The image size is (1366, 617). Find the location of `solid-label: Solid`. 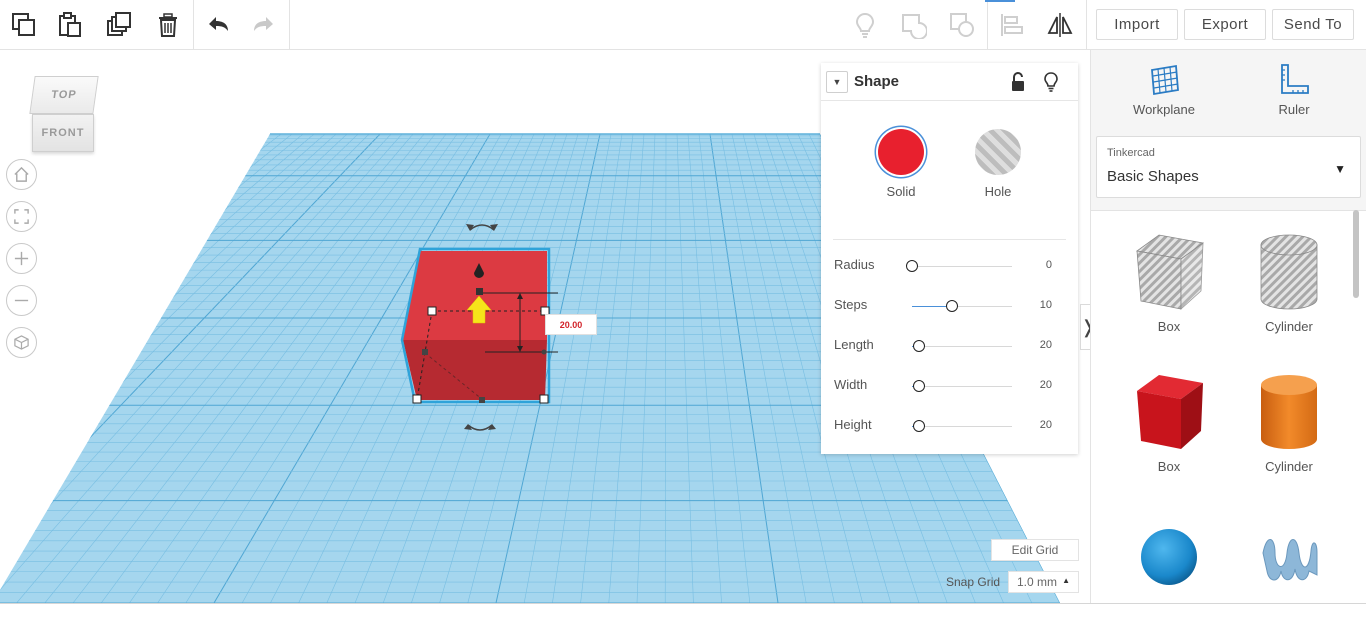

solid-label: Solid is located at coordinates (901, 191).